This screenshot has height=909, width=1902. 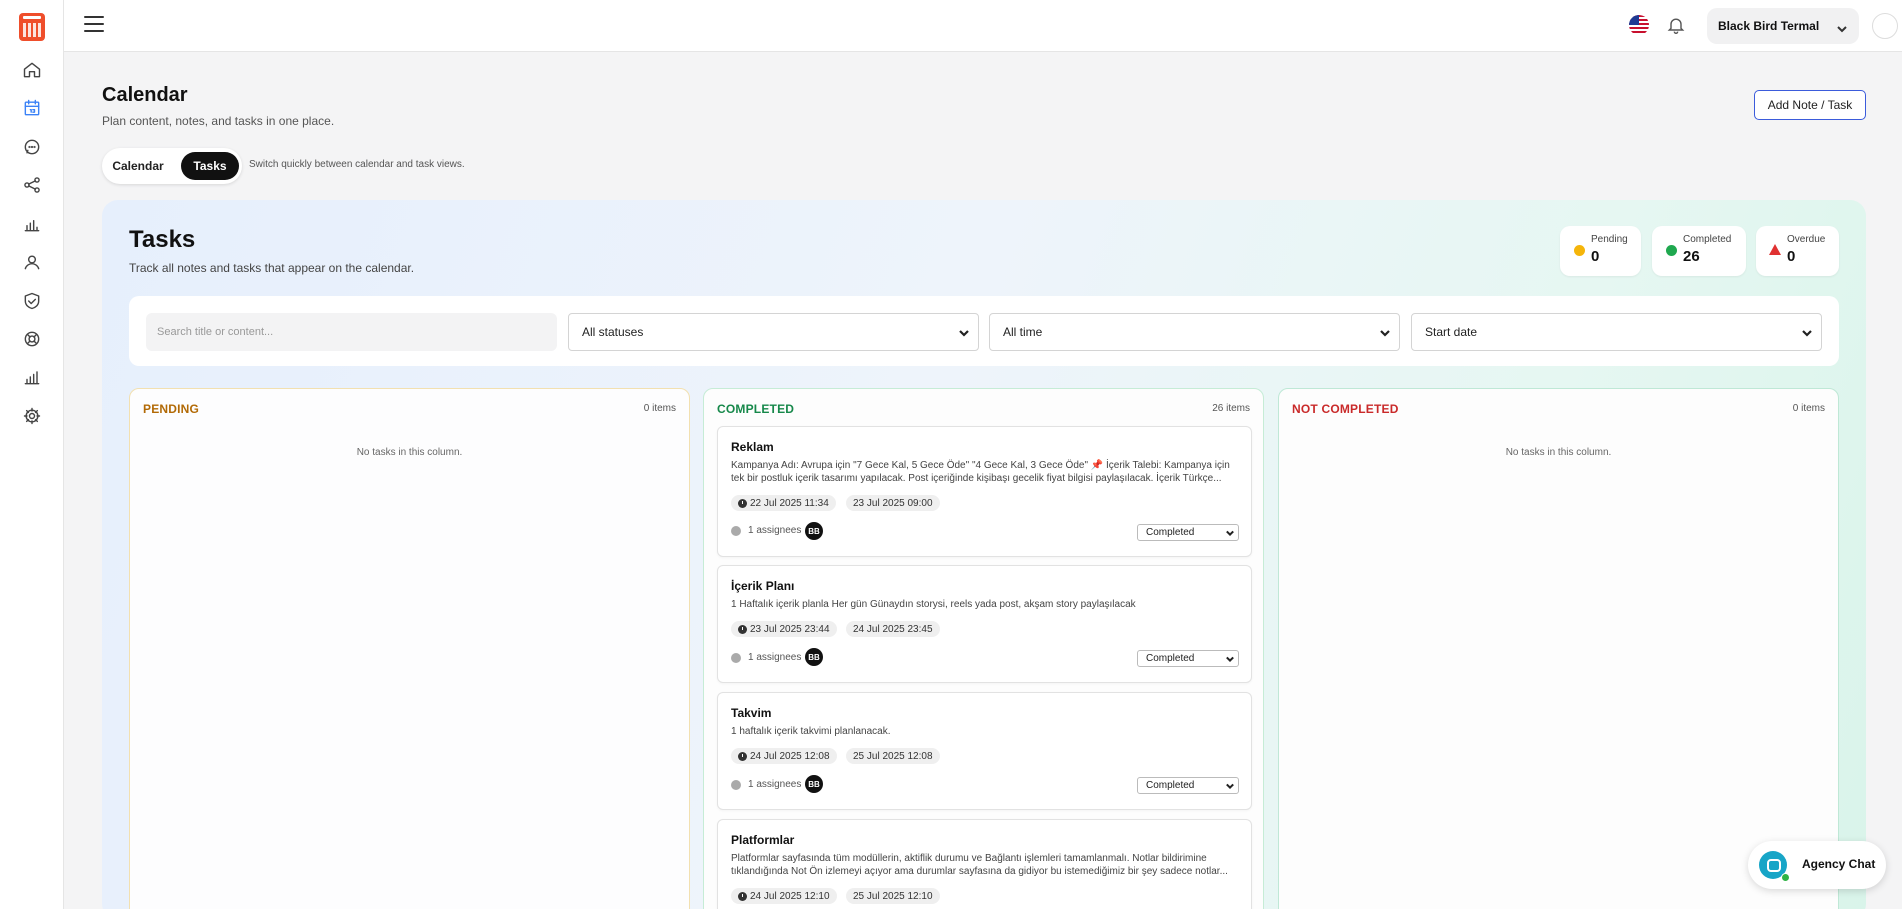 I want to click on task-text: 1 haftalık içerik takvimi planlanacak., so click(x=811, y=731).